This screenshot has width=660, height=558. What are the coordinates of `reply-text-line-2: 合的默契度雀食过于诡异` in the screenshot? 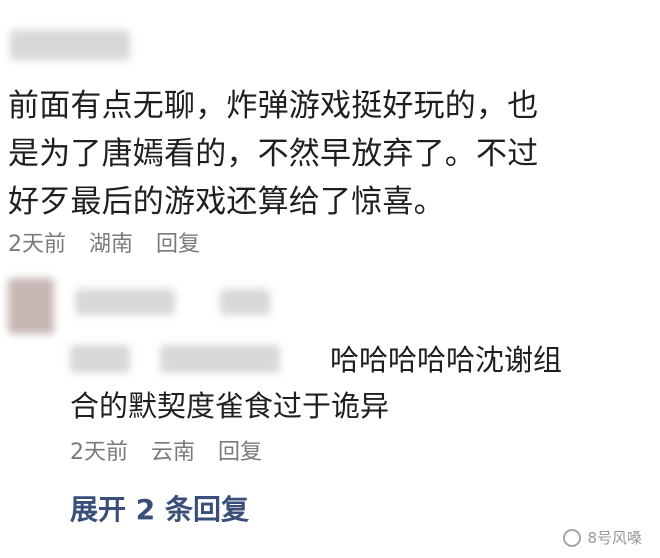 It's located at (230, 406).